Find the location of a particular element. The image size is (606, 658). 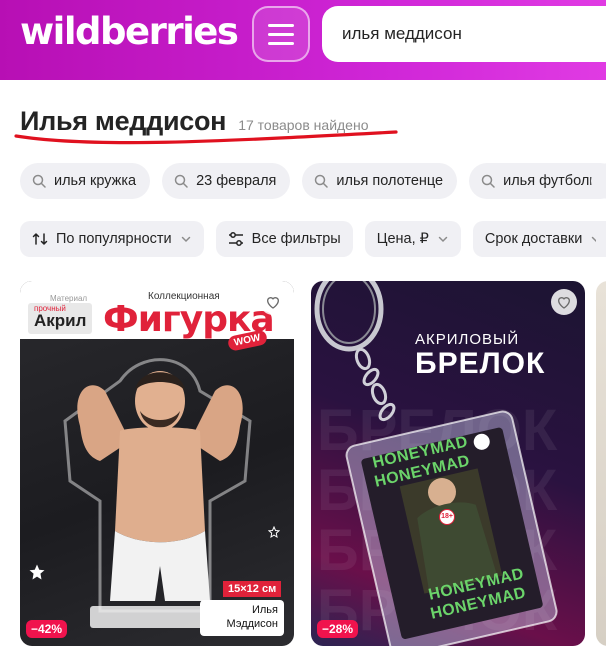

figure-name-plate: Илья Мэддисон is located at coordinates (242, 618).